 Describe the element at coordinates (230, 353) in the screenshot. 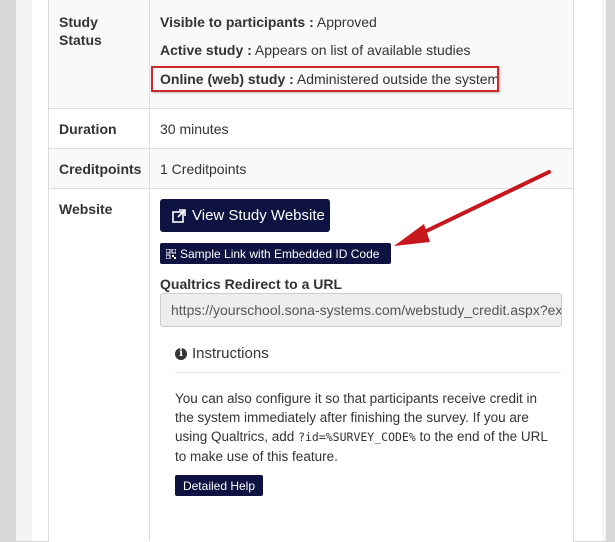

I see `instructions-heading-text: Instructions` at that location.